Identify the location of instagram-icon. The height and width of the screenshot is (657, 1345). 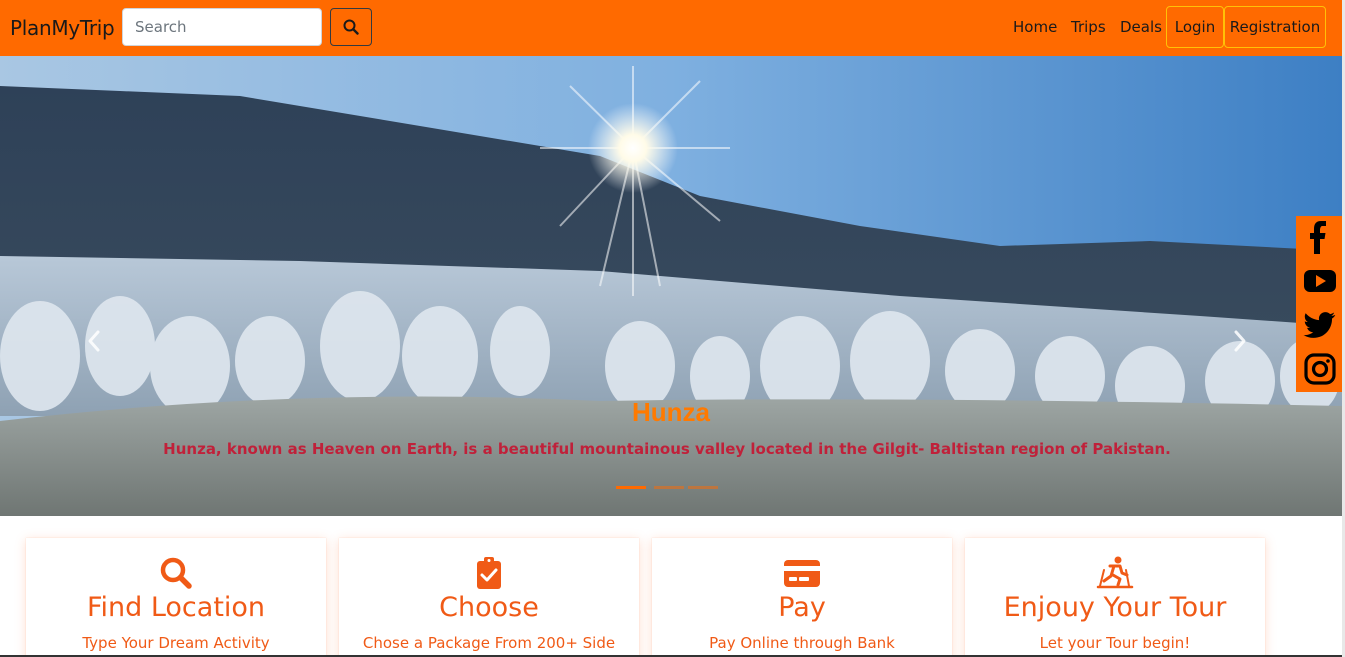
(1320, 369).